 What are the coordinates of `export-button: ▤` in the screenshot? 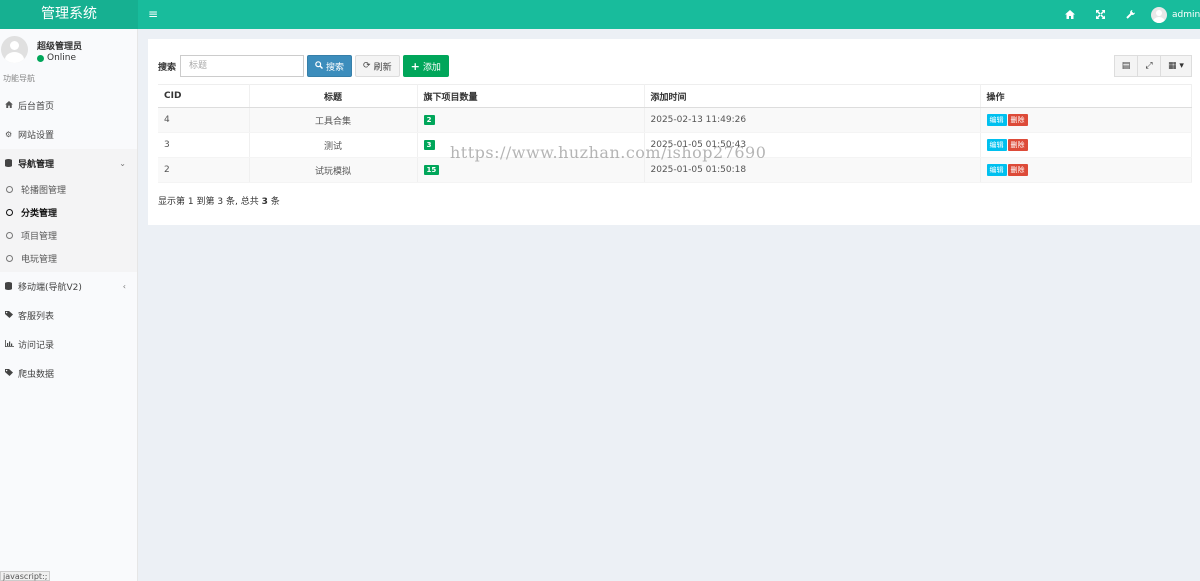 It's located at (1126, 66).